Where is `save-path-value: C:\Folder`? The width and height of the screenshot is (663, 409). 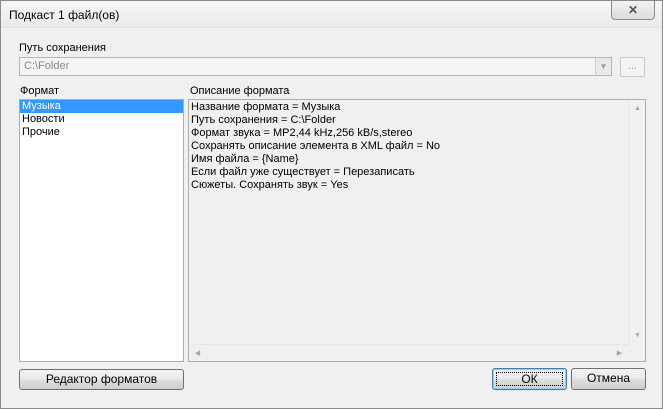 save-path-value: C:\Folder is located at coordinates (47, 66).